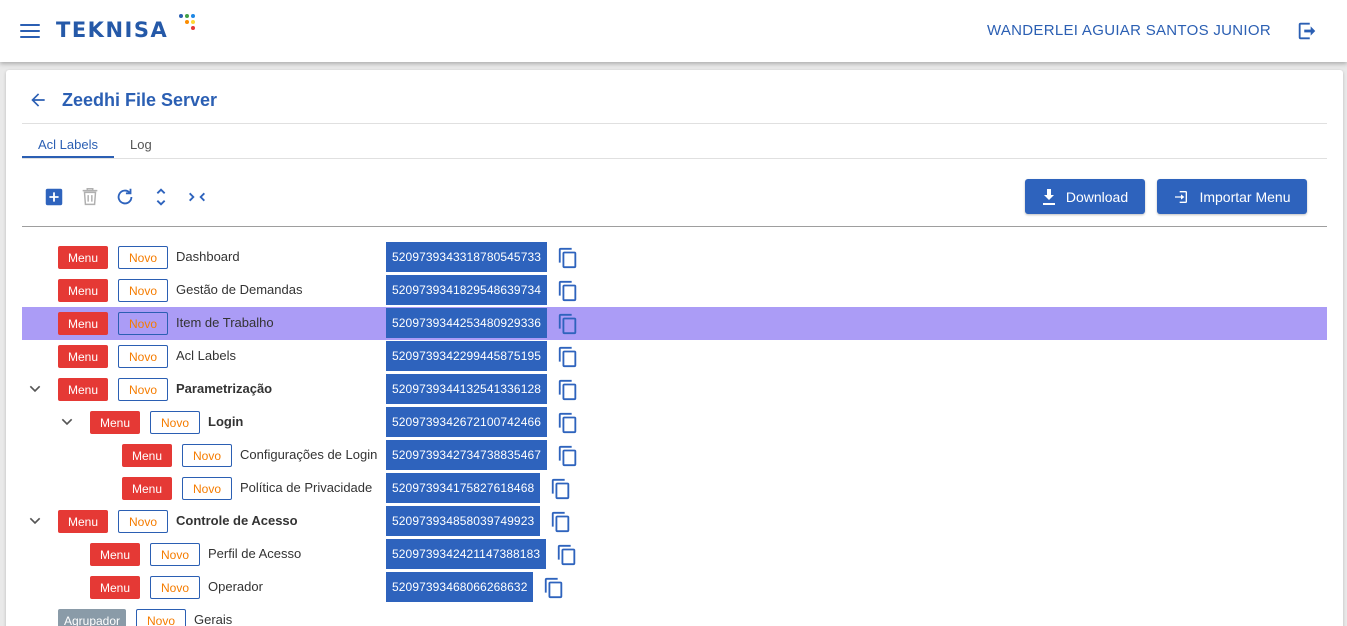  What do you see at coordinates (30, 32) in the screenshot?
I see `menu-icon` at bounding box center [30, 32].